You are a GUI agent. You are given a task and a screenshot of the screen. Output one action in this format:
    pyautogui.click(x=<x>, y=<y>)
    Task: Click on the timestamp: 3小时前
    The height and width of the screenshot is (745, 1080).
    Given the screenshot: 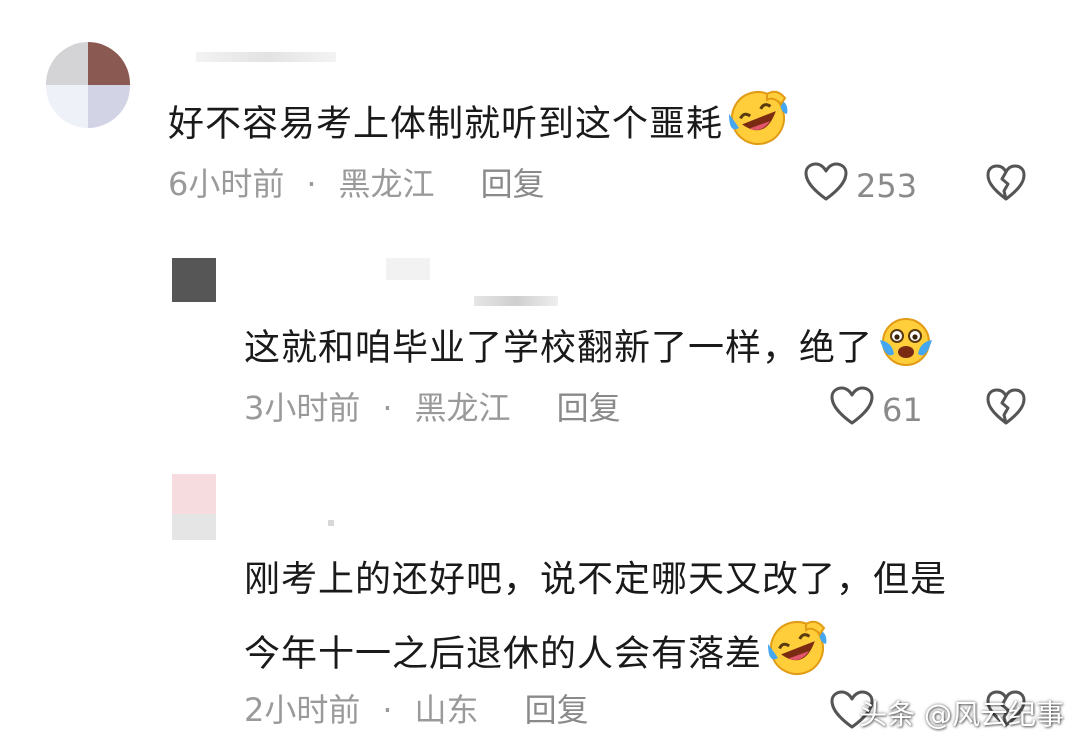 What is the action you would take?
    pyautogui.click(x=302, y=408)
    